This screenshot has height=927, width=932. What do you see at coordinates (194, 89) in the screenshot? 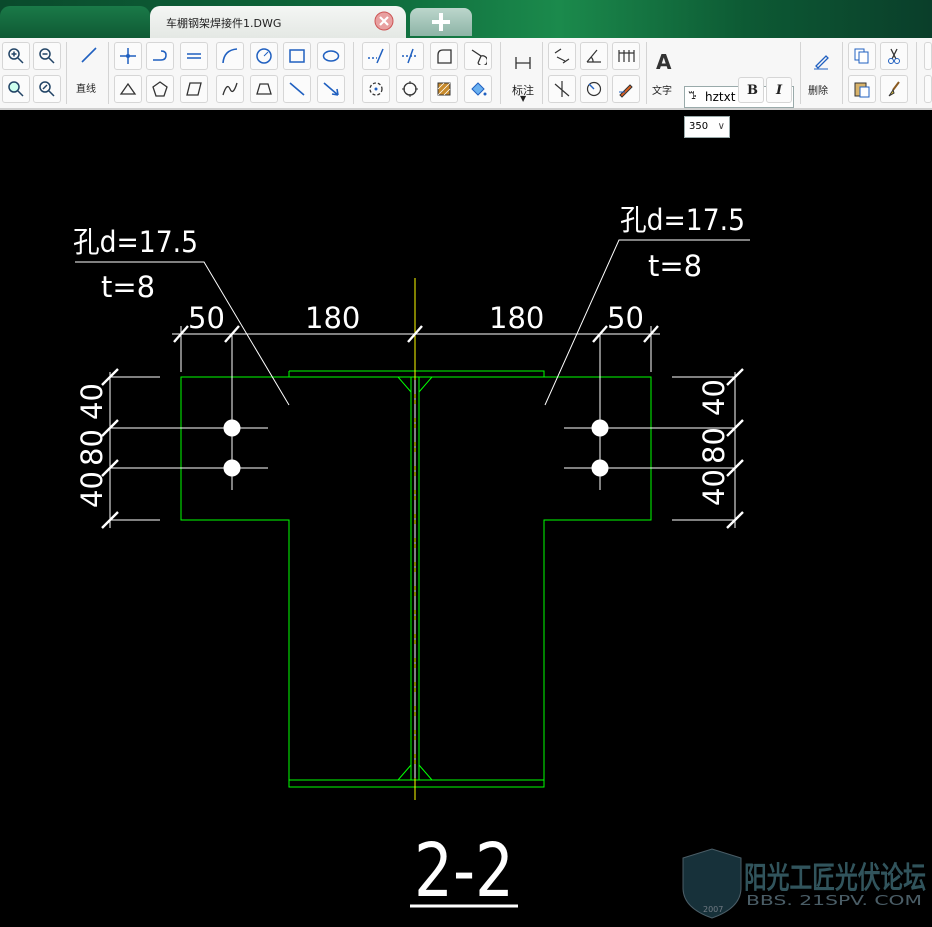
I see `parallelogram-button` at bounding box center [194, 89].